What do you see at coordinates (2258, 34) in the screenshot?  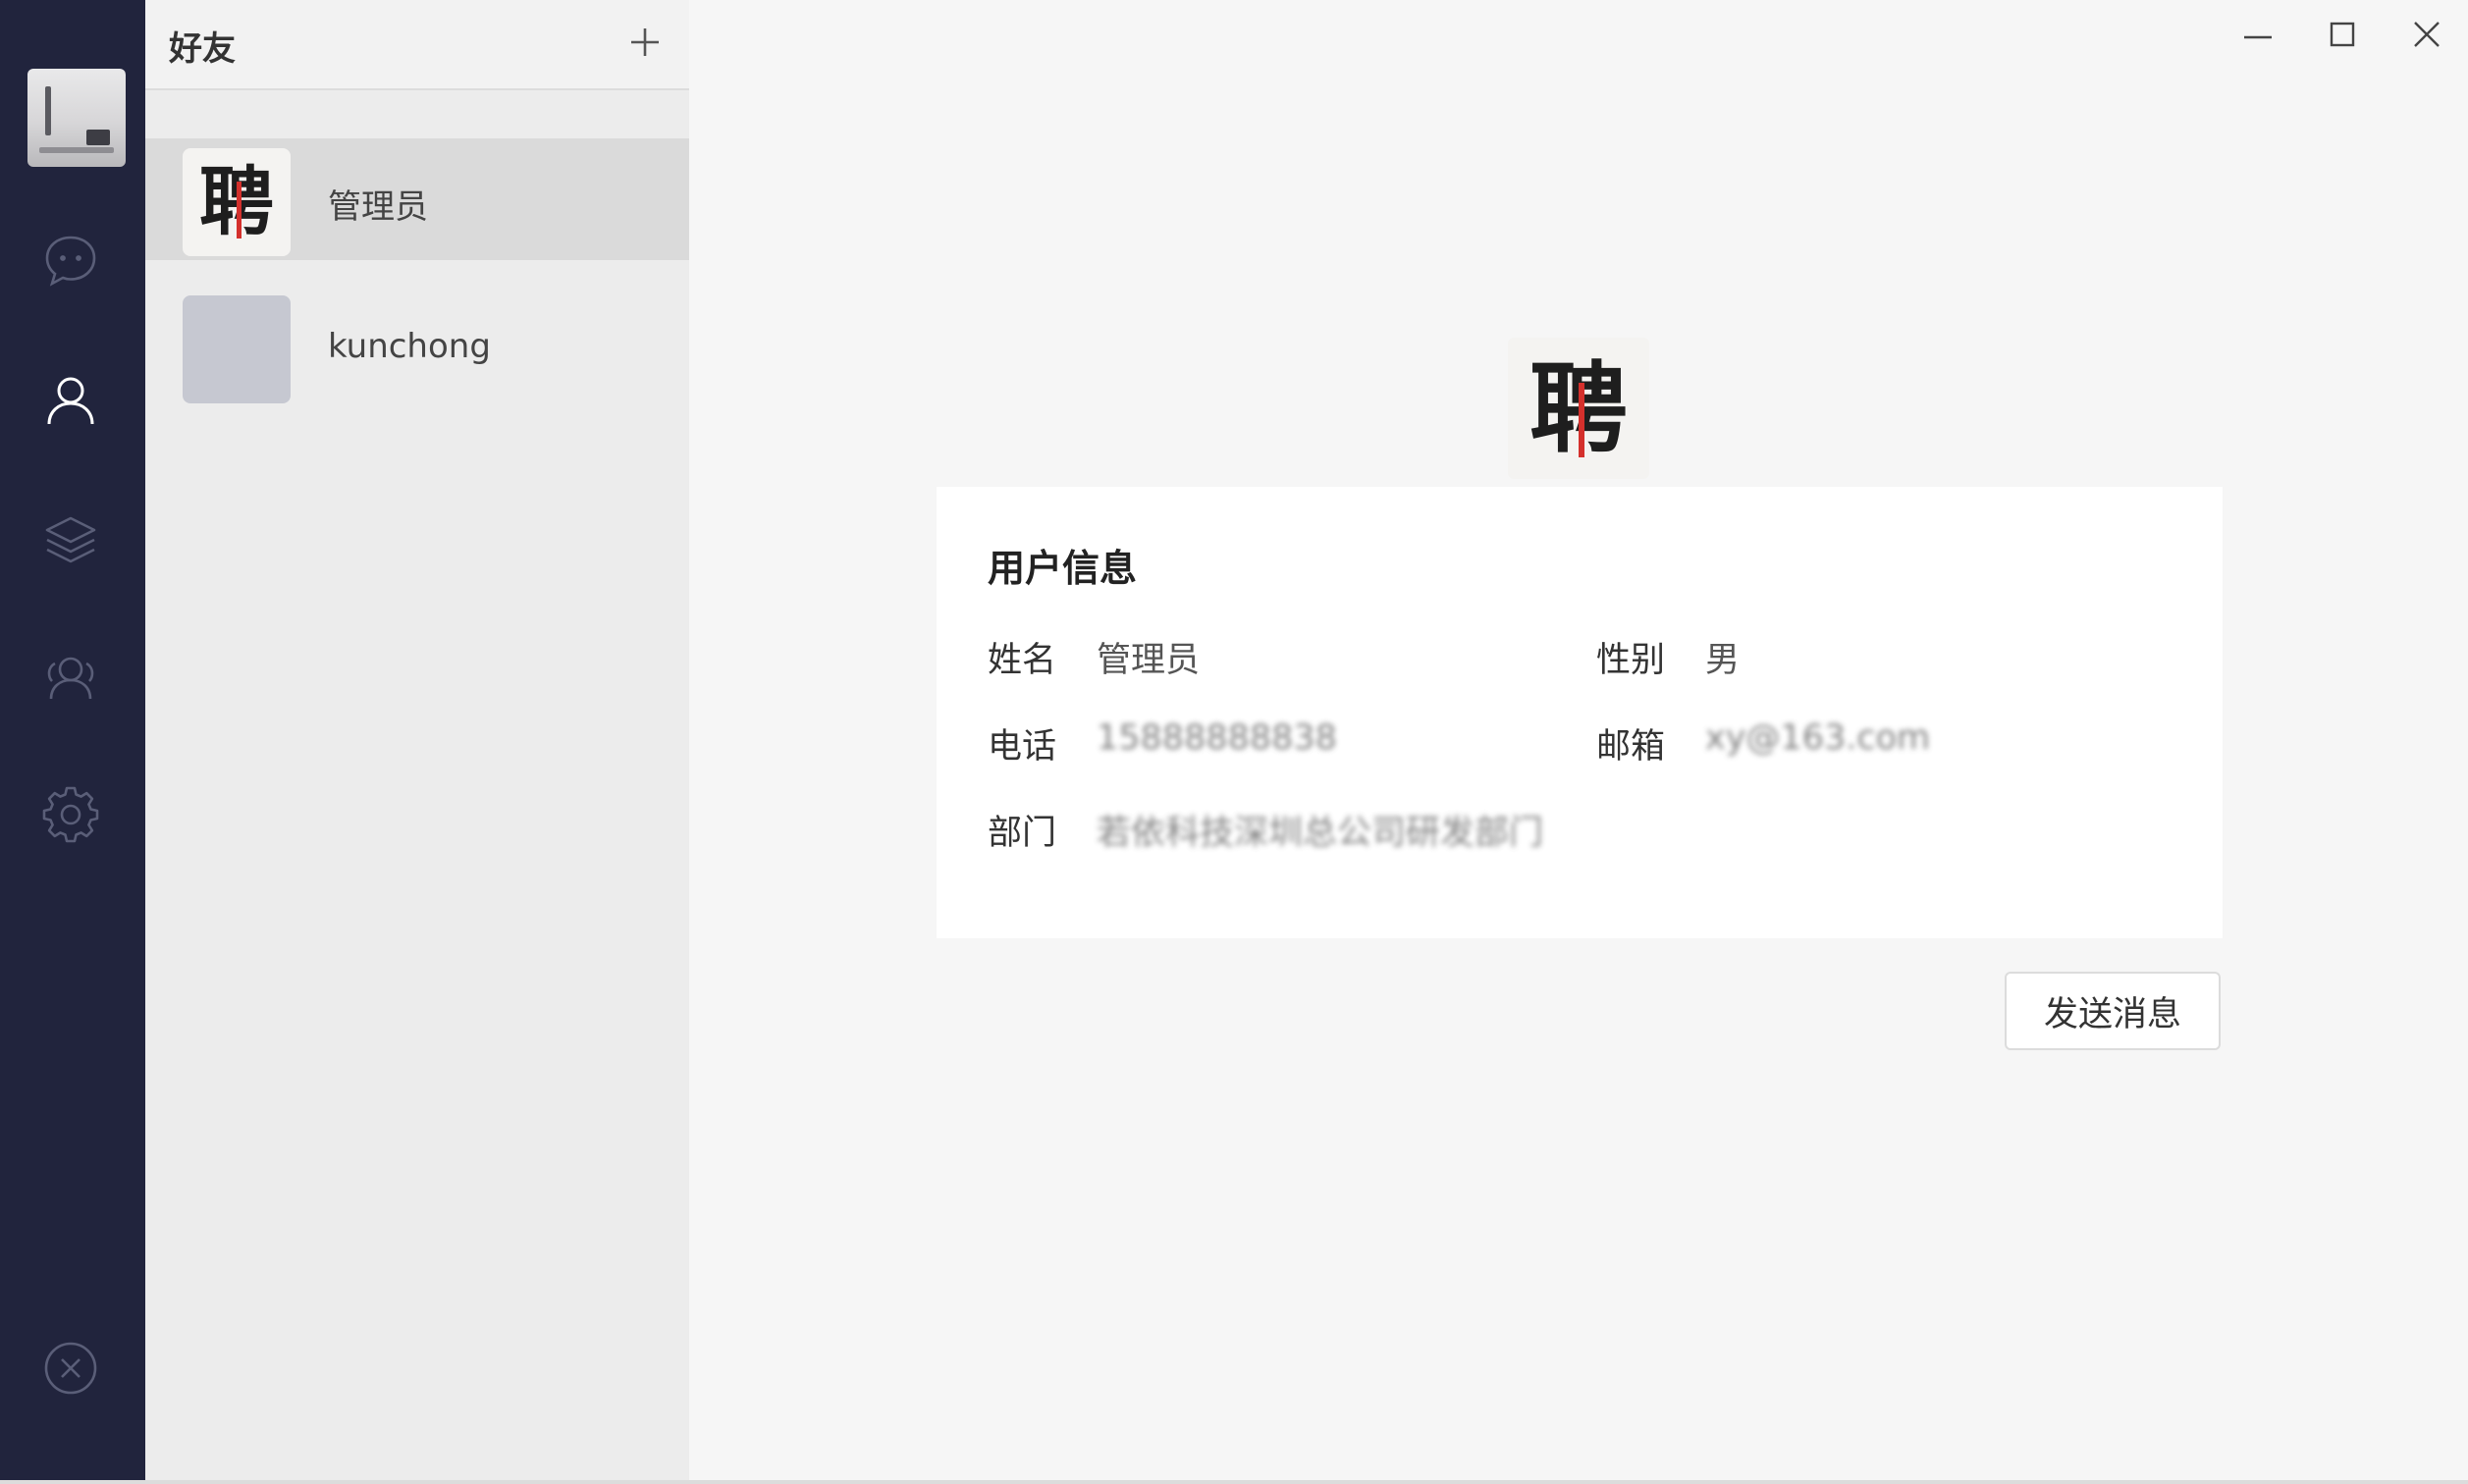 I see `minimize-icon` at bounding box center [2258, 34].